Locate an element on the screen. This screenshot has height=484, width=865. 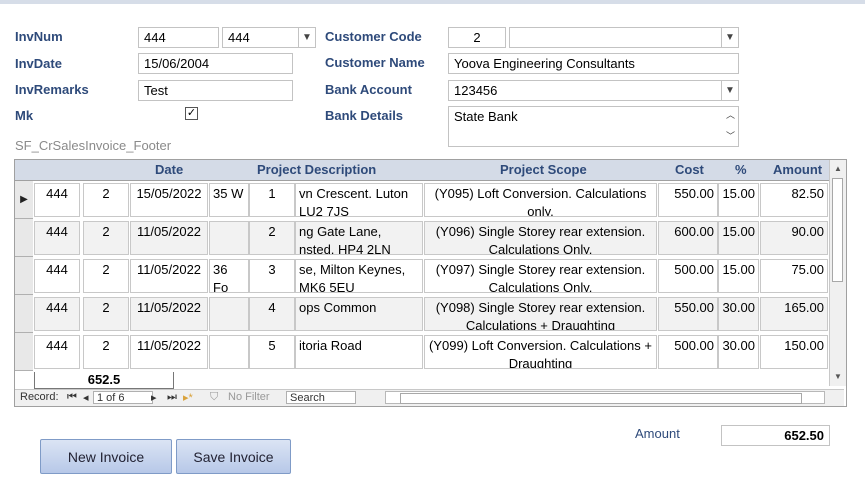
invnum-combo: 444 ▼ is located at coordinates (269, 37).